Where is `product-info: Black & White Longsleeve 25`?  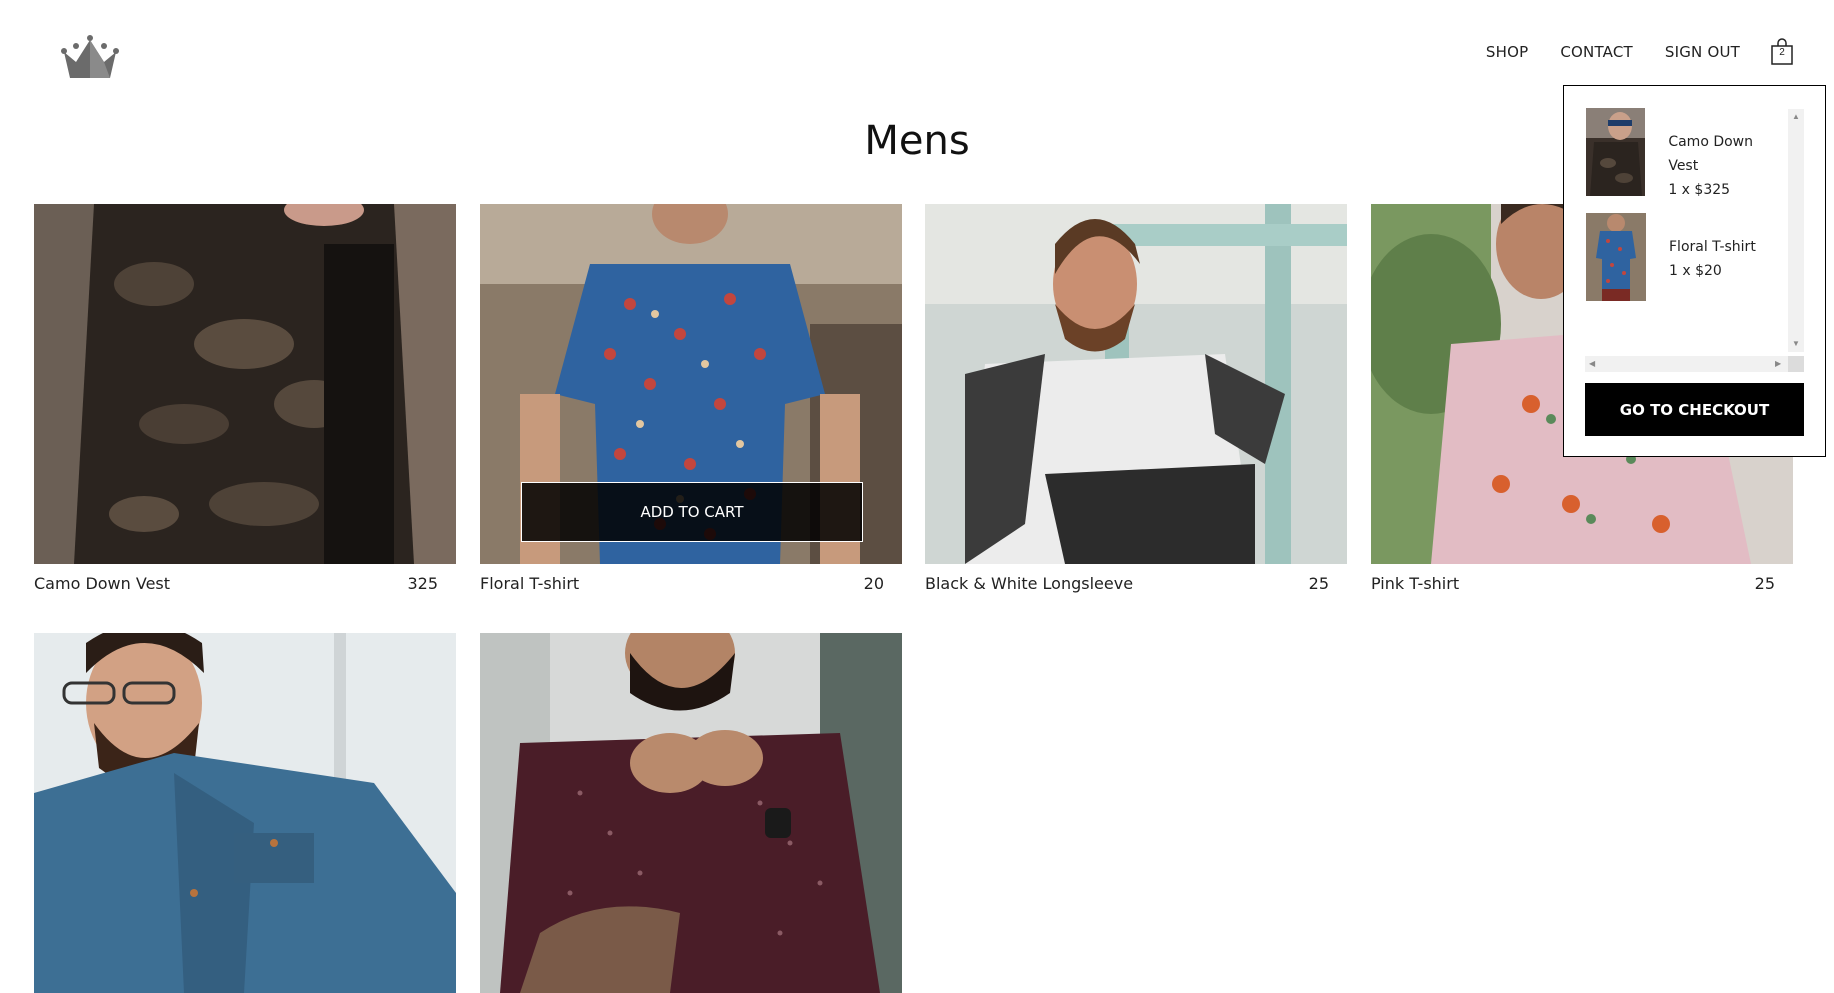
product-info: Black & White Longsleeve 25 is located at coordinates (1127, 583).